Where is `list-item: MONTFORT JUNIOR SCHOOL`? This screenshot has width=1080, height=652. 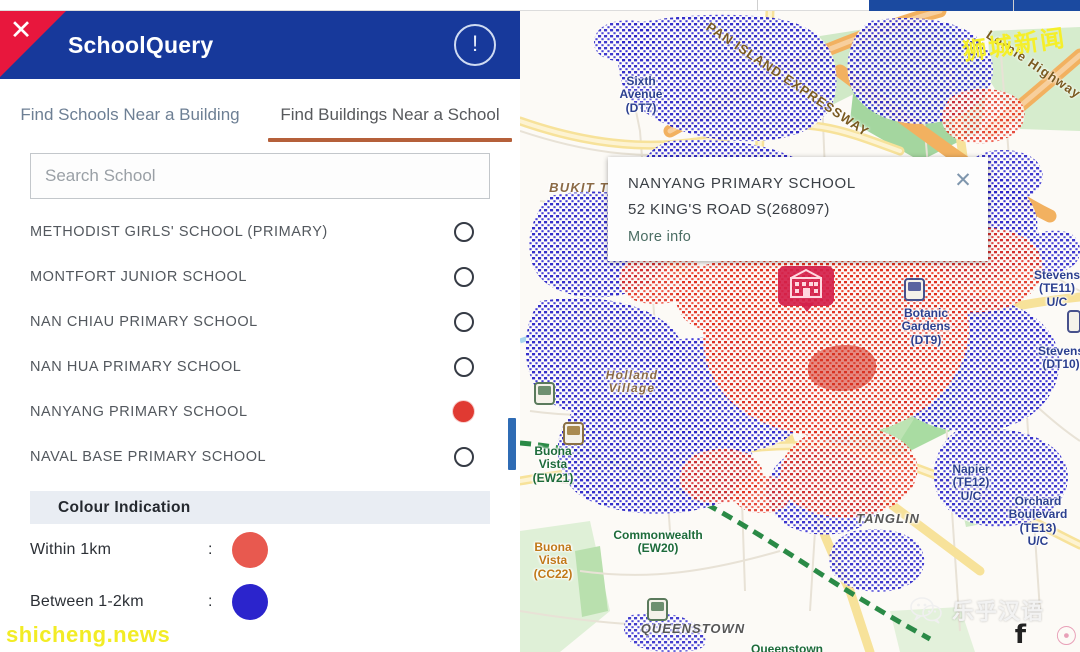 list-item: MONTFORT JUNIOR SCHOOL is located at coordinates (260, 276).